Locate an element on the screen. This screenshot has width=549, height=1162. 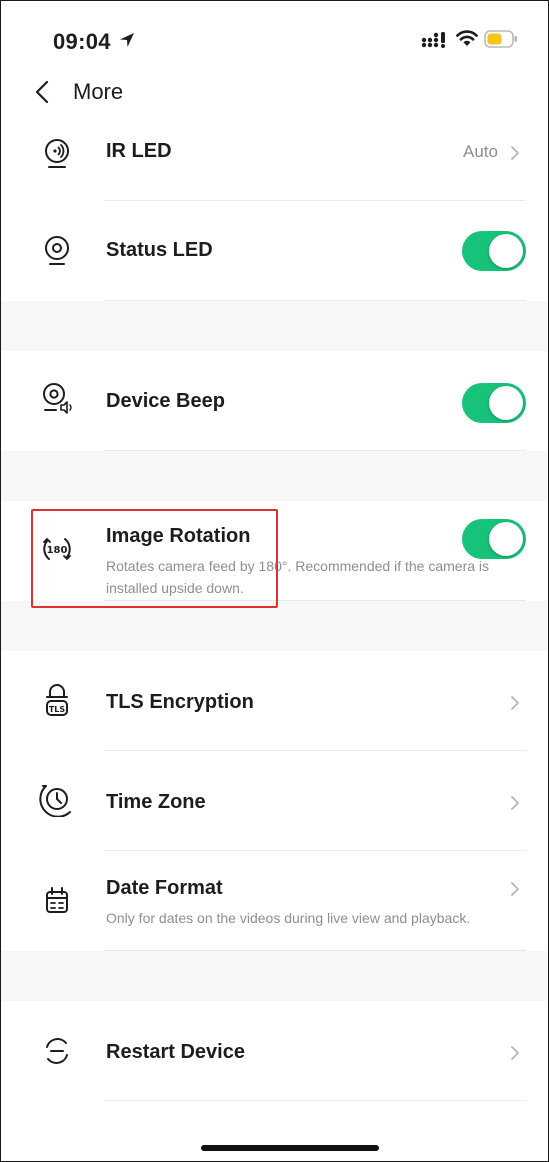
section-beep: Device Beep is located at coordinates (274, 401).